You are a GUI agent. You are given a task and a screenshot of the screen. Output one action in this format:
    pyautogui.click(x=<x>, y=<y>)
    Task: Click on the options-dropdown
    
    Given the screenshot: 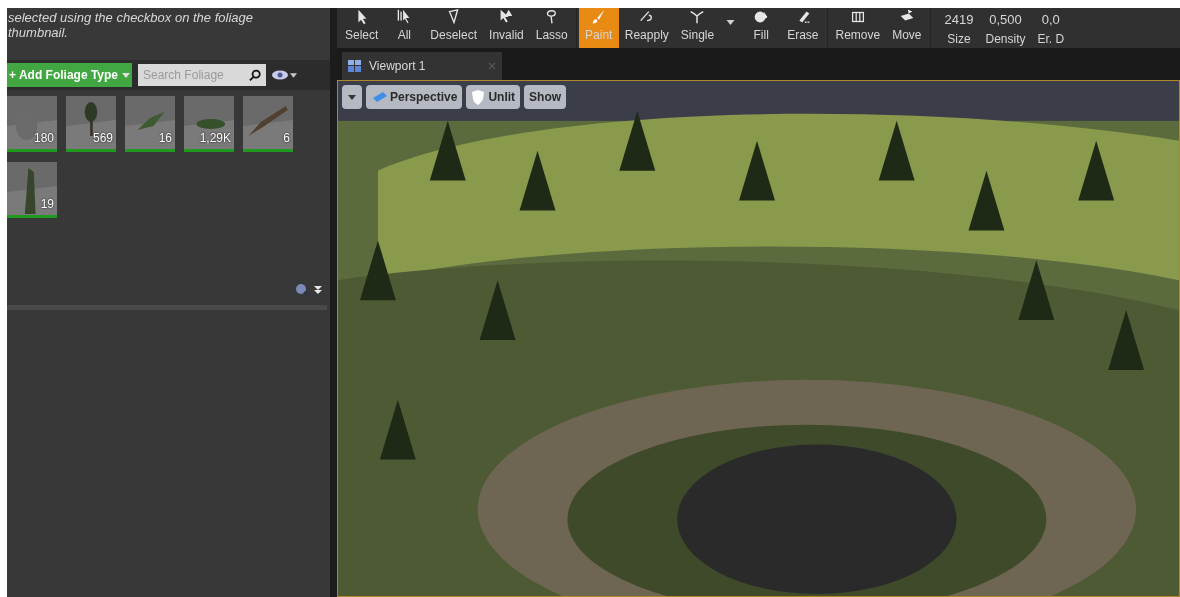 What is the action you would take?
    pyautogui.click(x=352, y=97)
    